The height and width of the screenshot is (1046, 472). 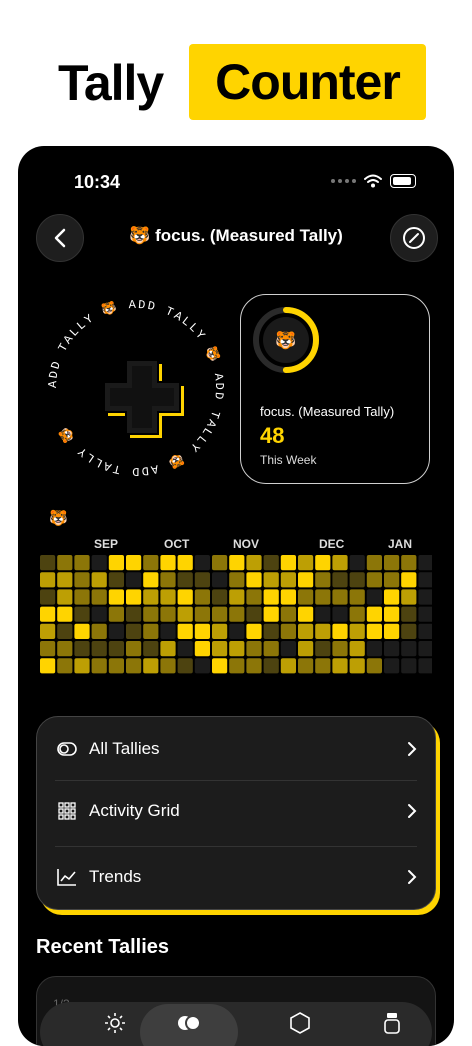 What do you see at coordinates (143, 398) in the screenshot?
I see `plus-icon` at bounding box center [143, 398].